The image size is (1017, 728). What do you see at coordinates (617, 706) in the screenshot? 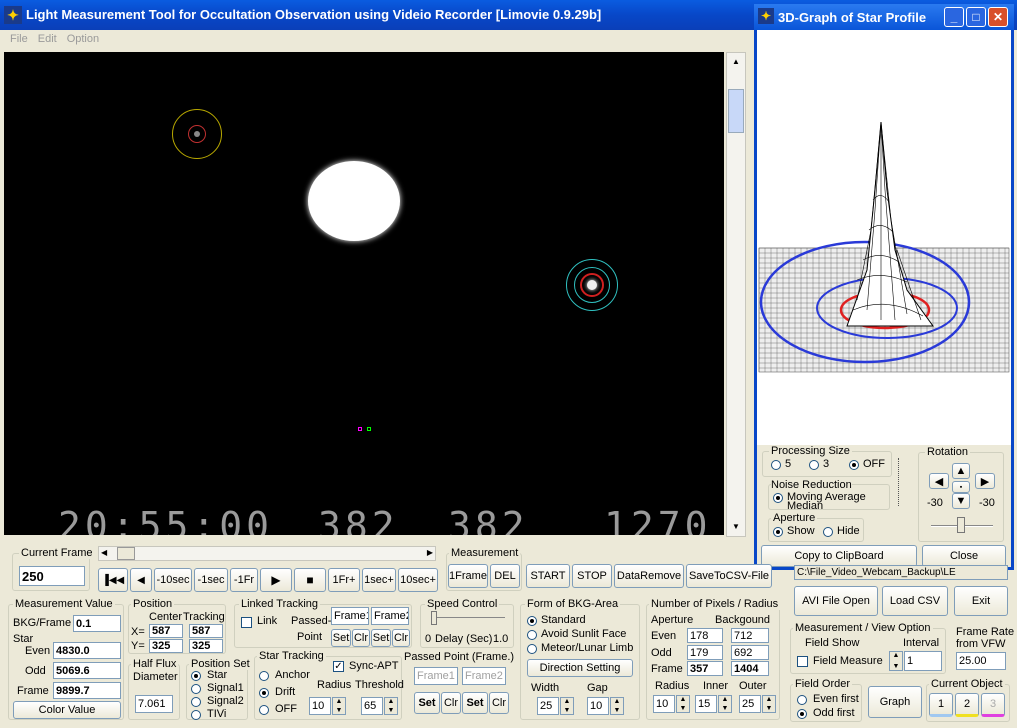
I see `bkg-gap-spinner: ▲ ▼` at bounding box center [617, 706].